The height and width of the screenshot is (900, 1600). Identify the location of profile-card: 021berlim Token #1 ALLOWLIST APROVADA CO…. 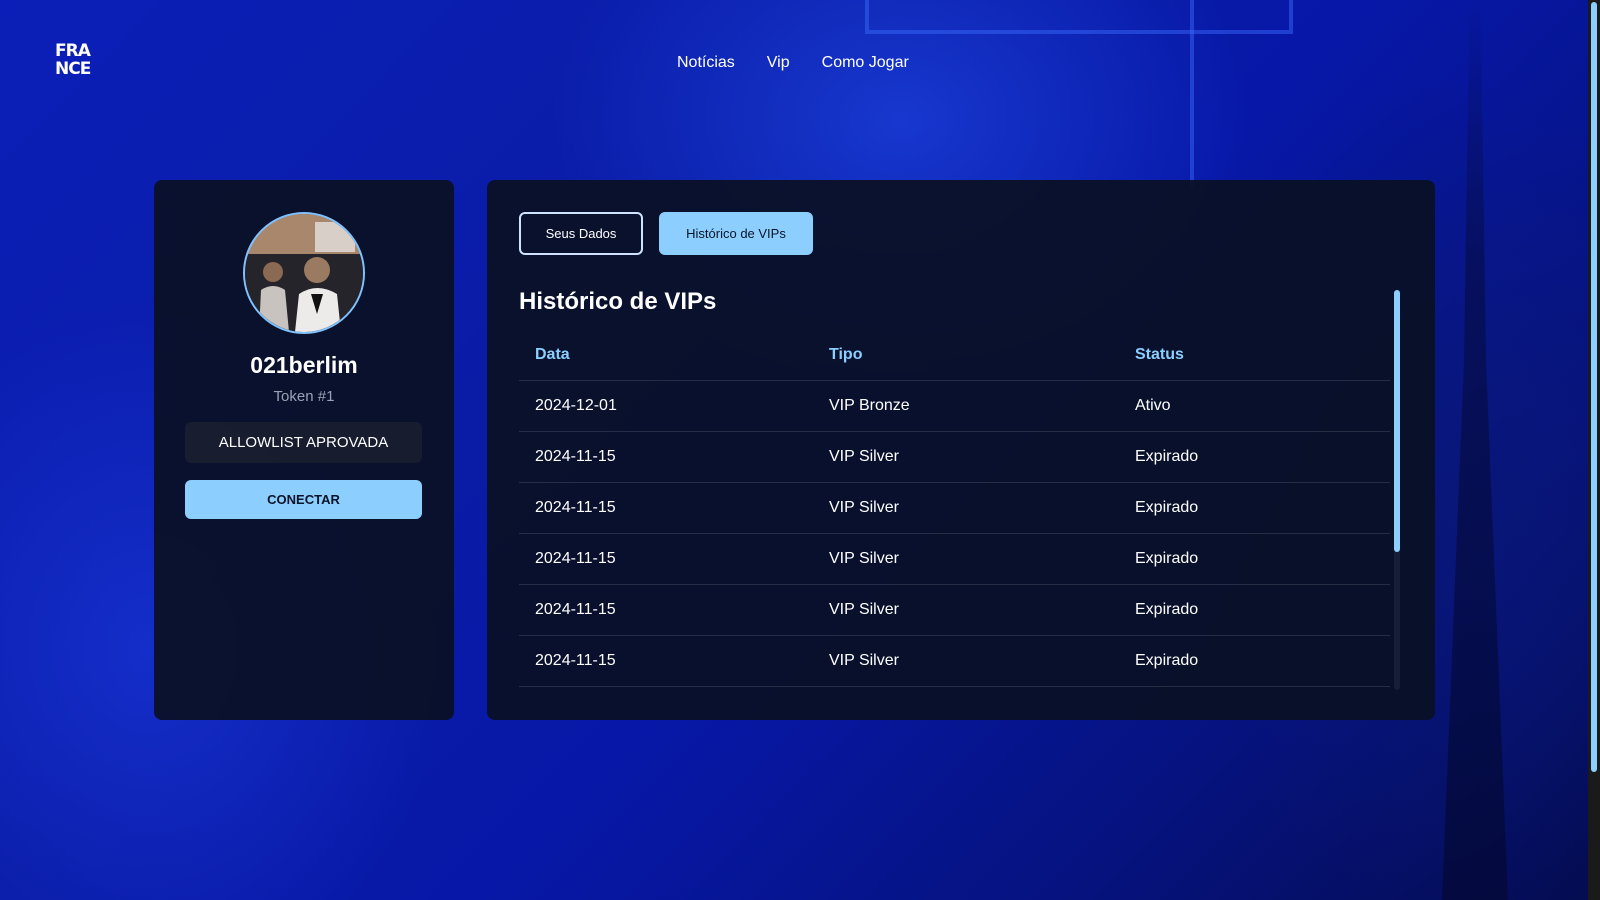
(304, 450).